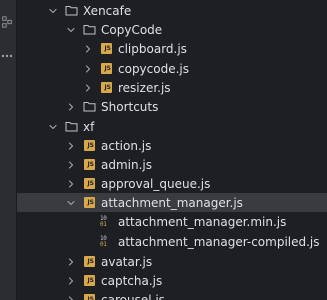 Image resolution: width=327 pixels, height=300 pixels. I want to click on tree-item-label: avatar.js, so click(127, 261).